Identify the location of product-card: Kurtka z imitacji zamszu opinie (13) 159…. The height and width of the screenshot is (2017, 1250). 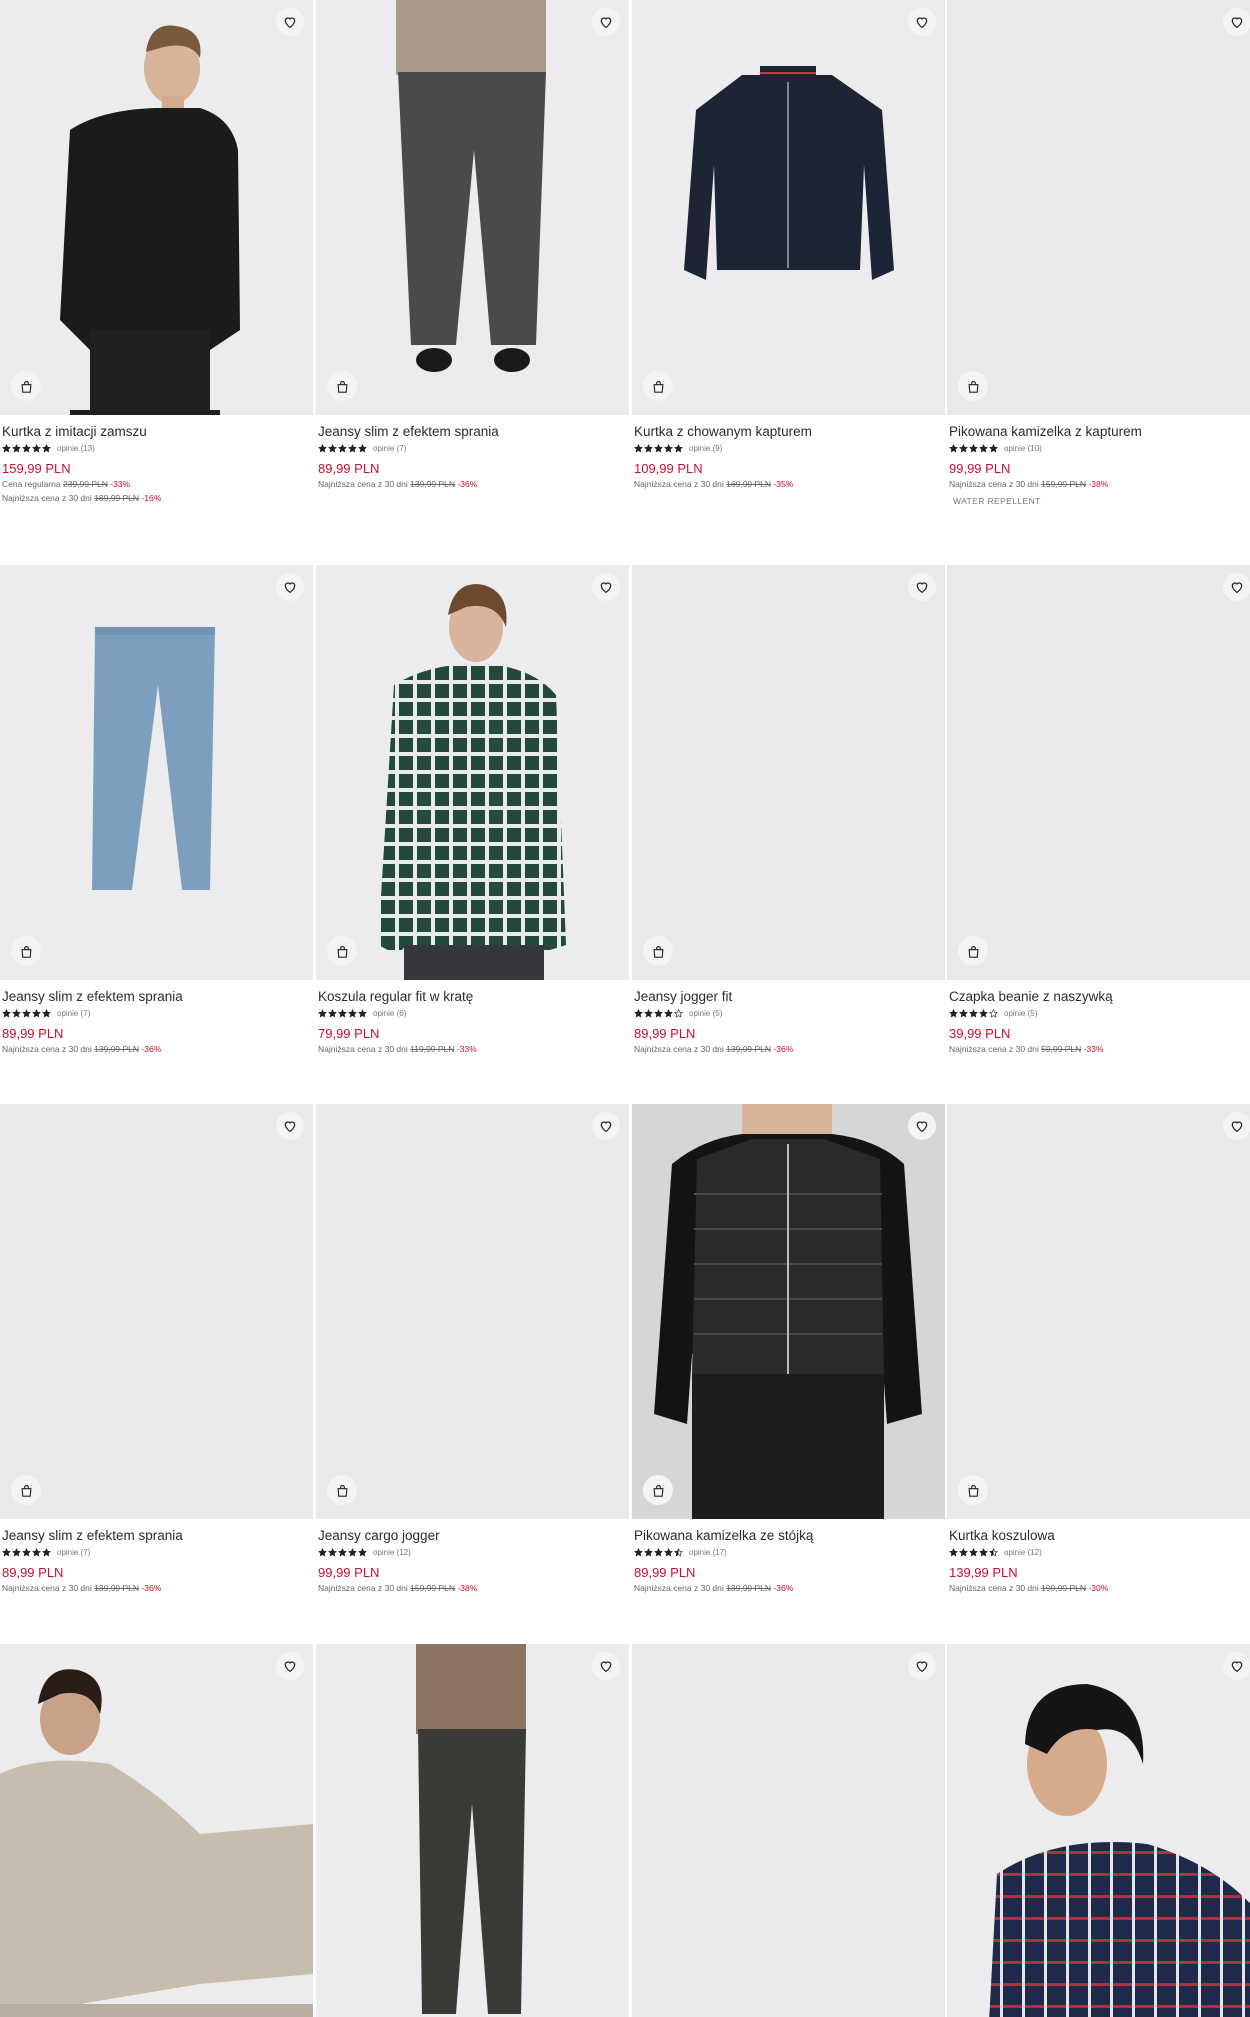
(156, 252).